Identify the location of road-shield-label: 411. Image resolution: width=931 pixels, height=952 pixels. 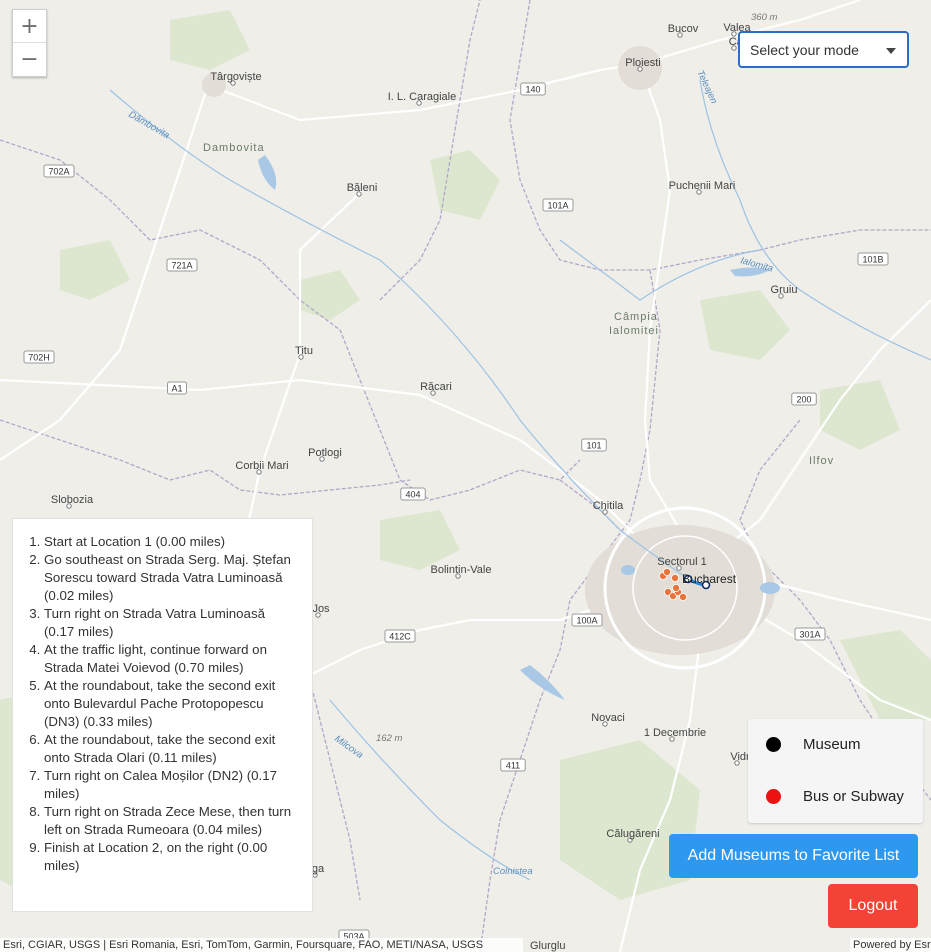
(513, 766).